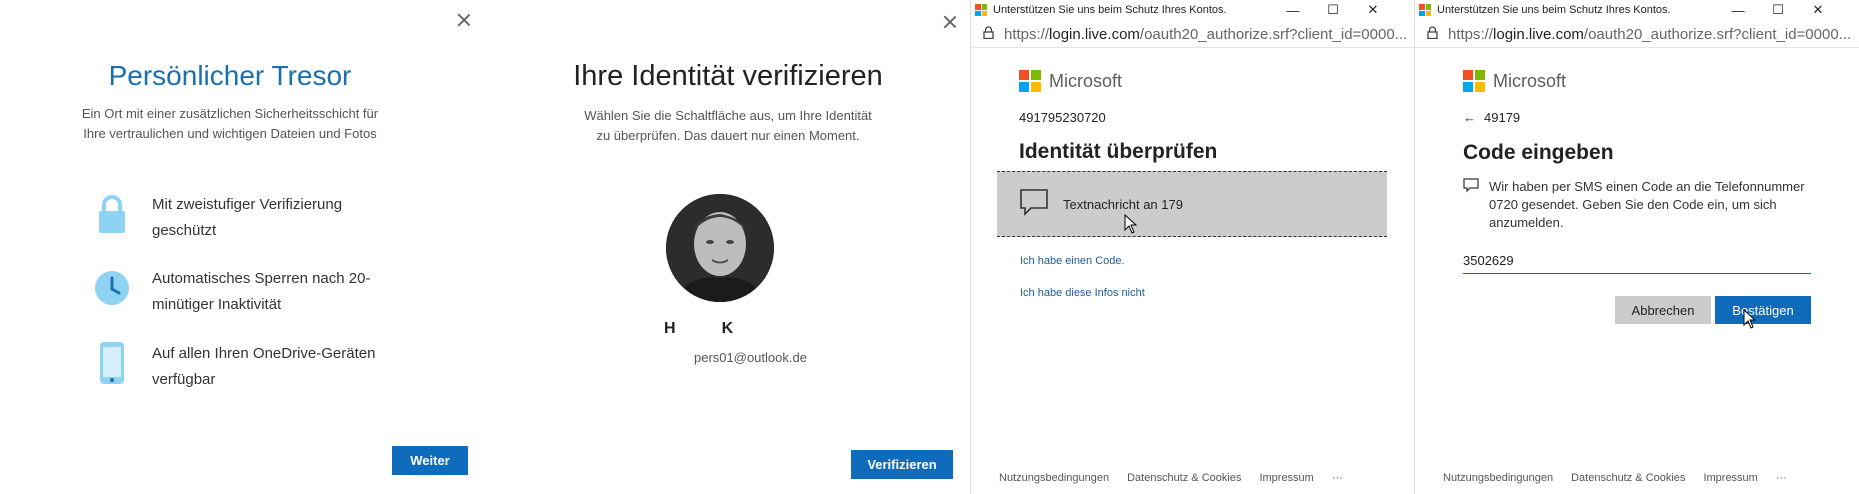 The height and width of the screenshot is (494, 1859). What do you see at coordinates (1637, 261) in the screenshot?
I see `code-input` at bounding box center [1637, 261].